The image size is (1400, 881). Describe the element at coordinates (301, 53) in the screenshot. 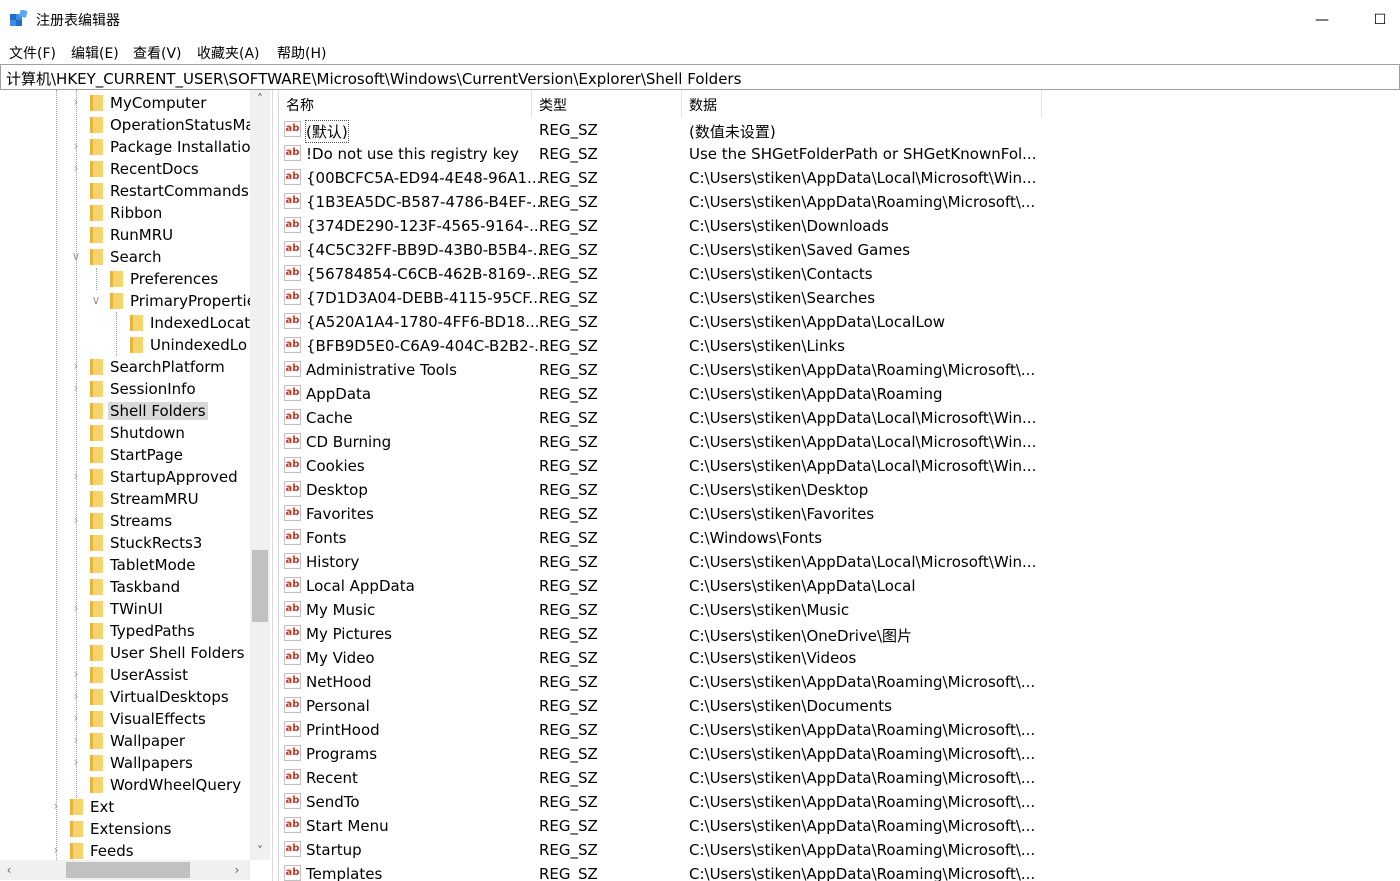

I see `menu-help: 帮助(H)` at that location.